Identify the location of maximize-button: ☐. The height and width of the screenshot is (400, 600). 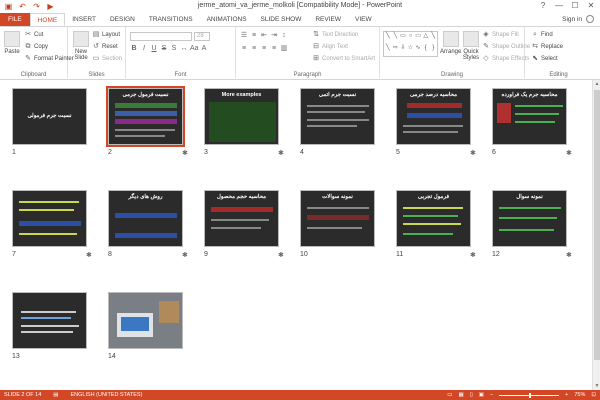
(575, 6).